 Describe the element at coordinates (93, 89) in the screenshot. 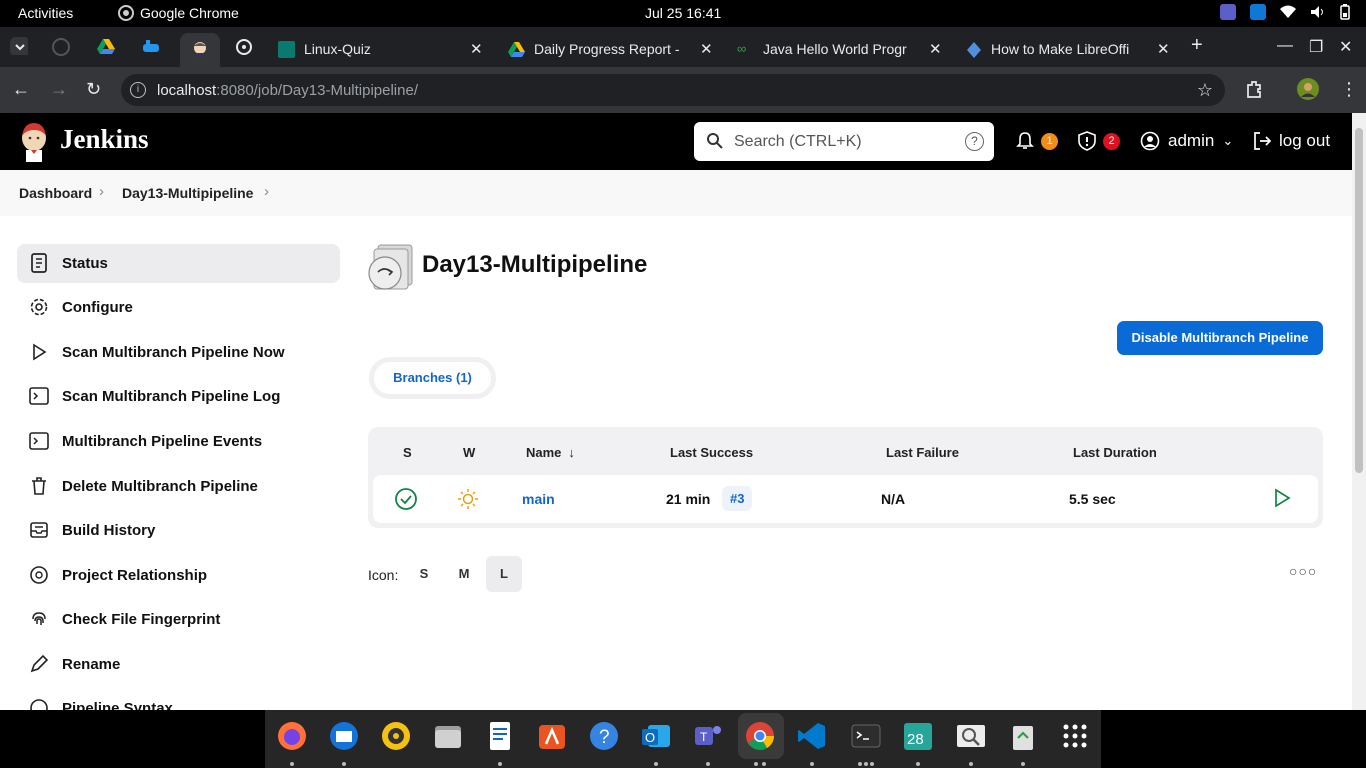

I see `reload-icon: ↻` at that location.